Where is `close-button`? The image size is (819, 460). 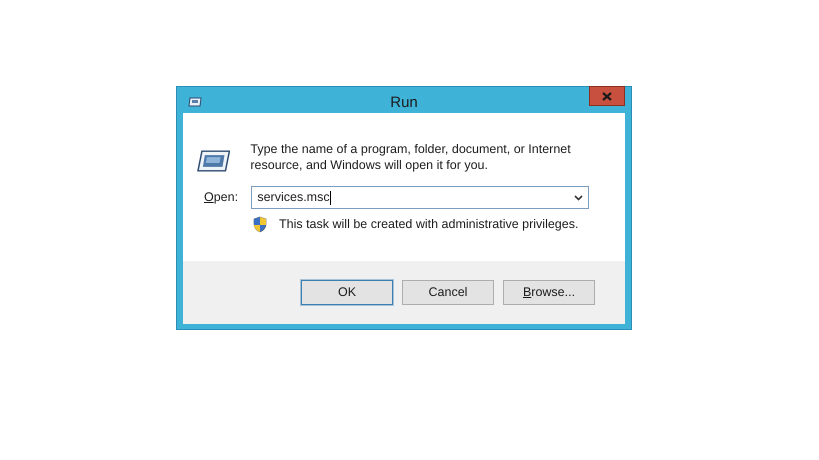 close-button is located at coordinates (607, 96).